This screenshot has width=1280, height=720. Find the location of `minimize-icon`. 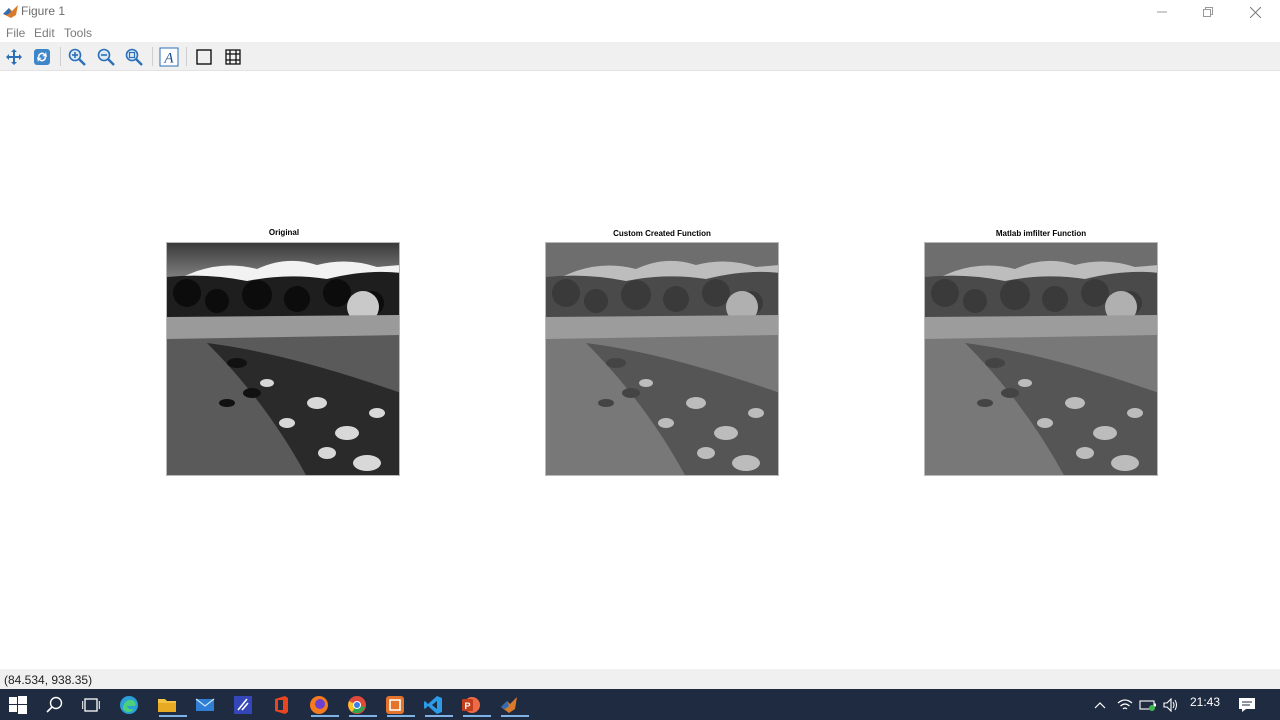

minimize-icon is located at coordinates (1162, 12).